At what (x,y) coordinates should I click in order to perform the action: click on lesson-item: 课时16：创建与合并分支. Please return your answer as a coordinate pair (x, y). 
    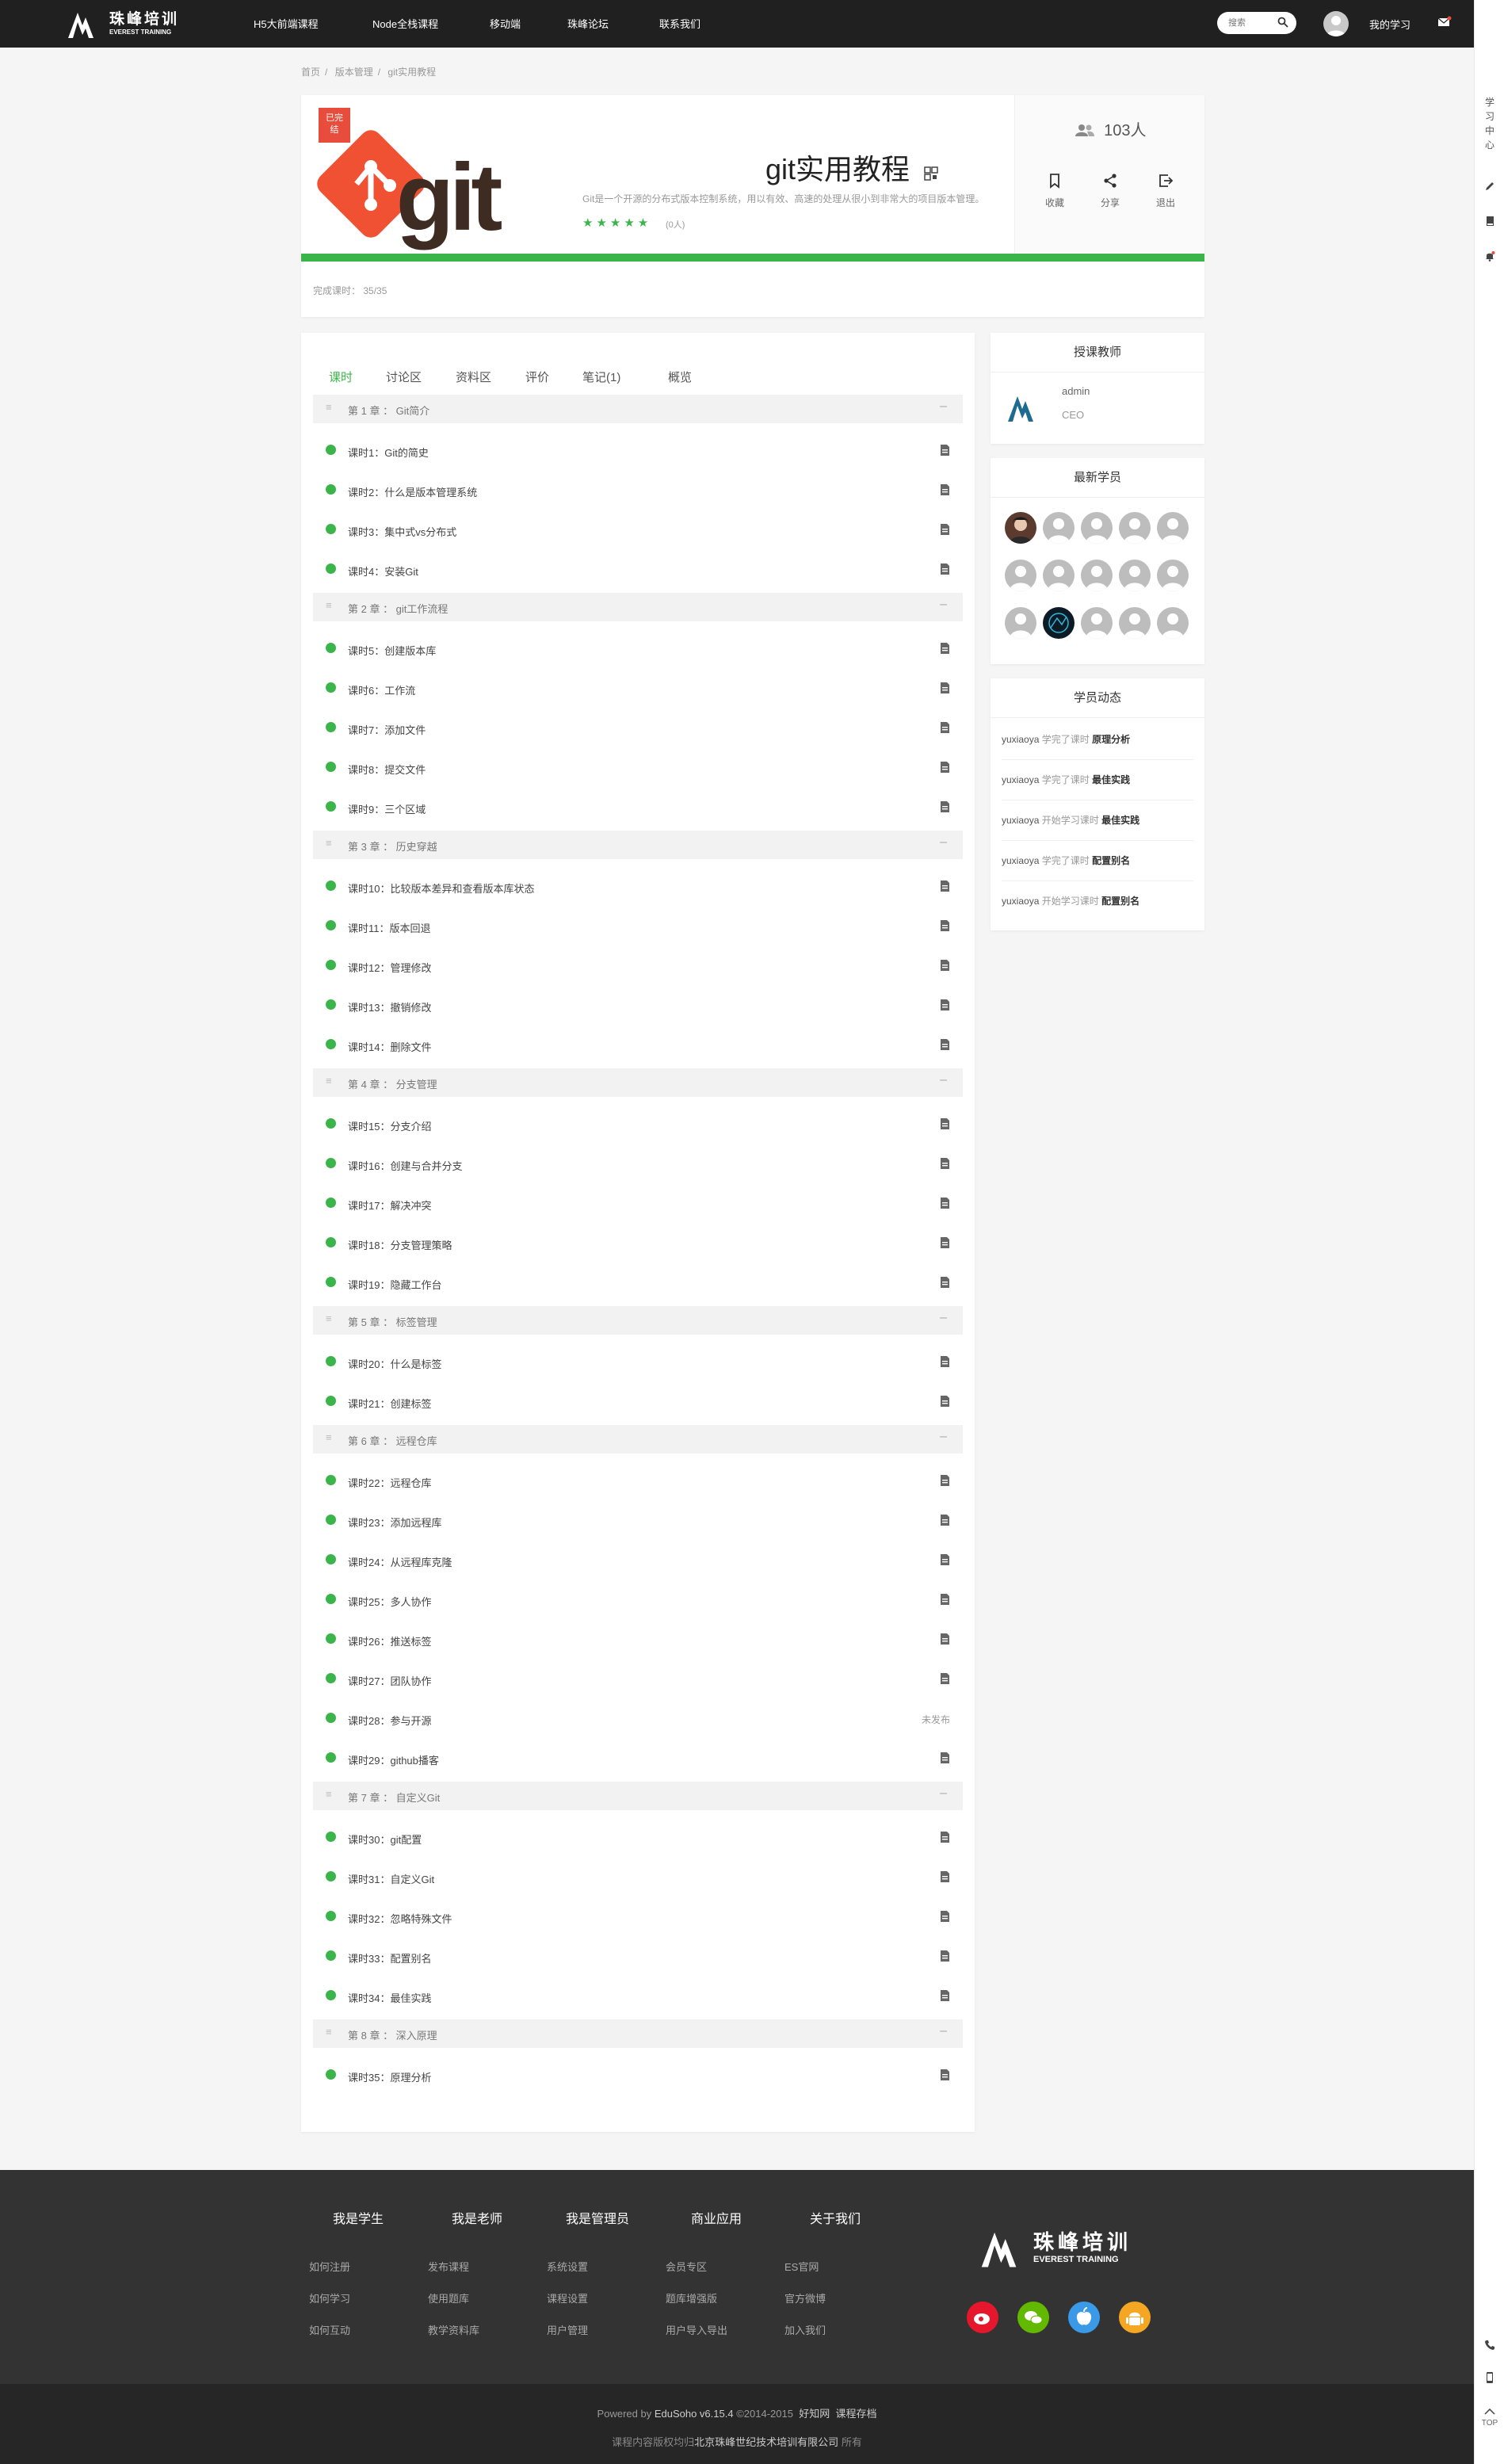
    Looking at the image, I should click on (638, 1163).